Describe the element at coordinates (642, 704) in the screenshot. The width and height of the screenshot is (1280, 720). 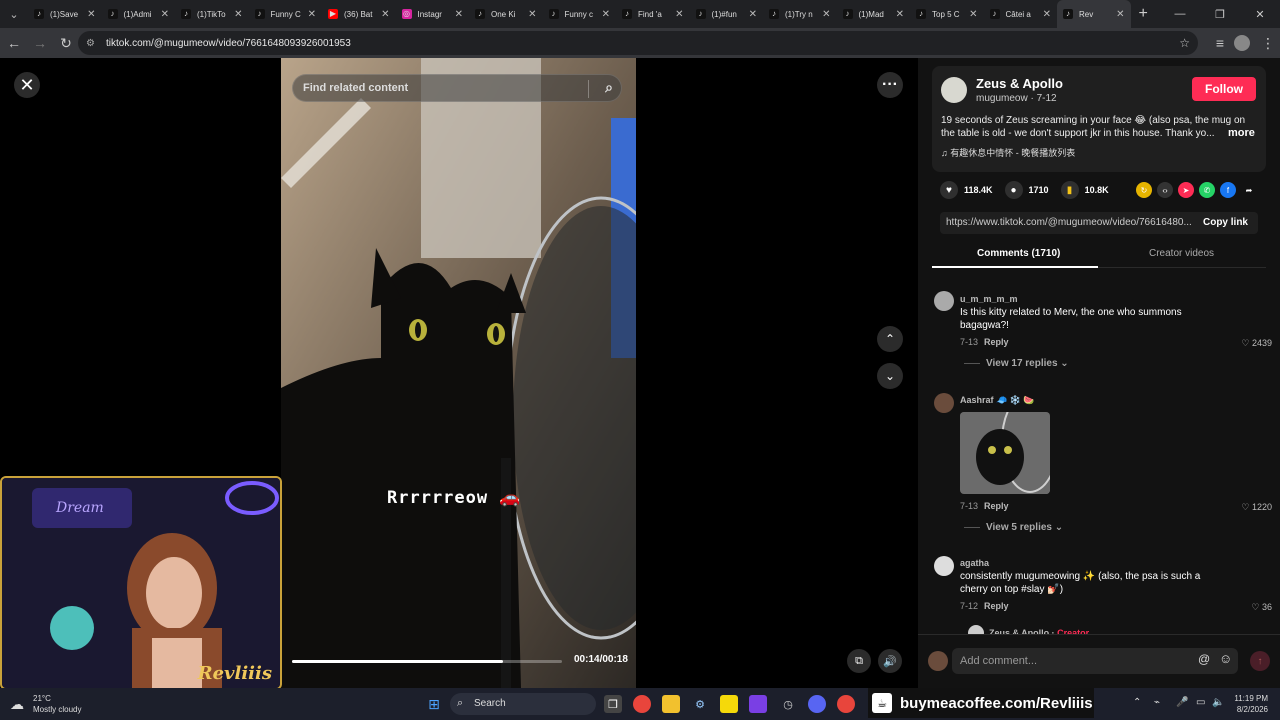
I see `chrome-icon` at that location.